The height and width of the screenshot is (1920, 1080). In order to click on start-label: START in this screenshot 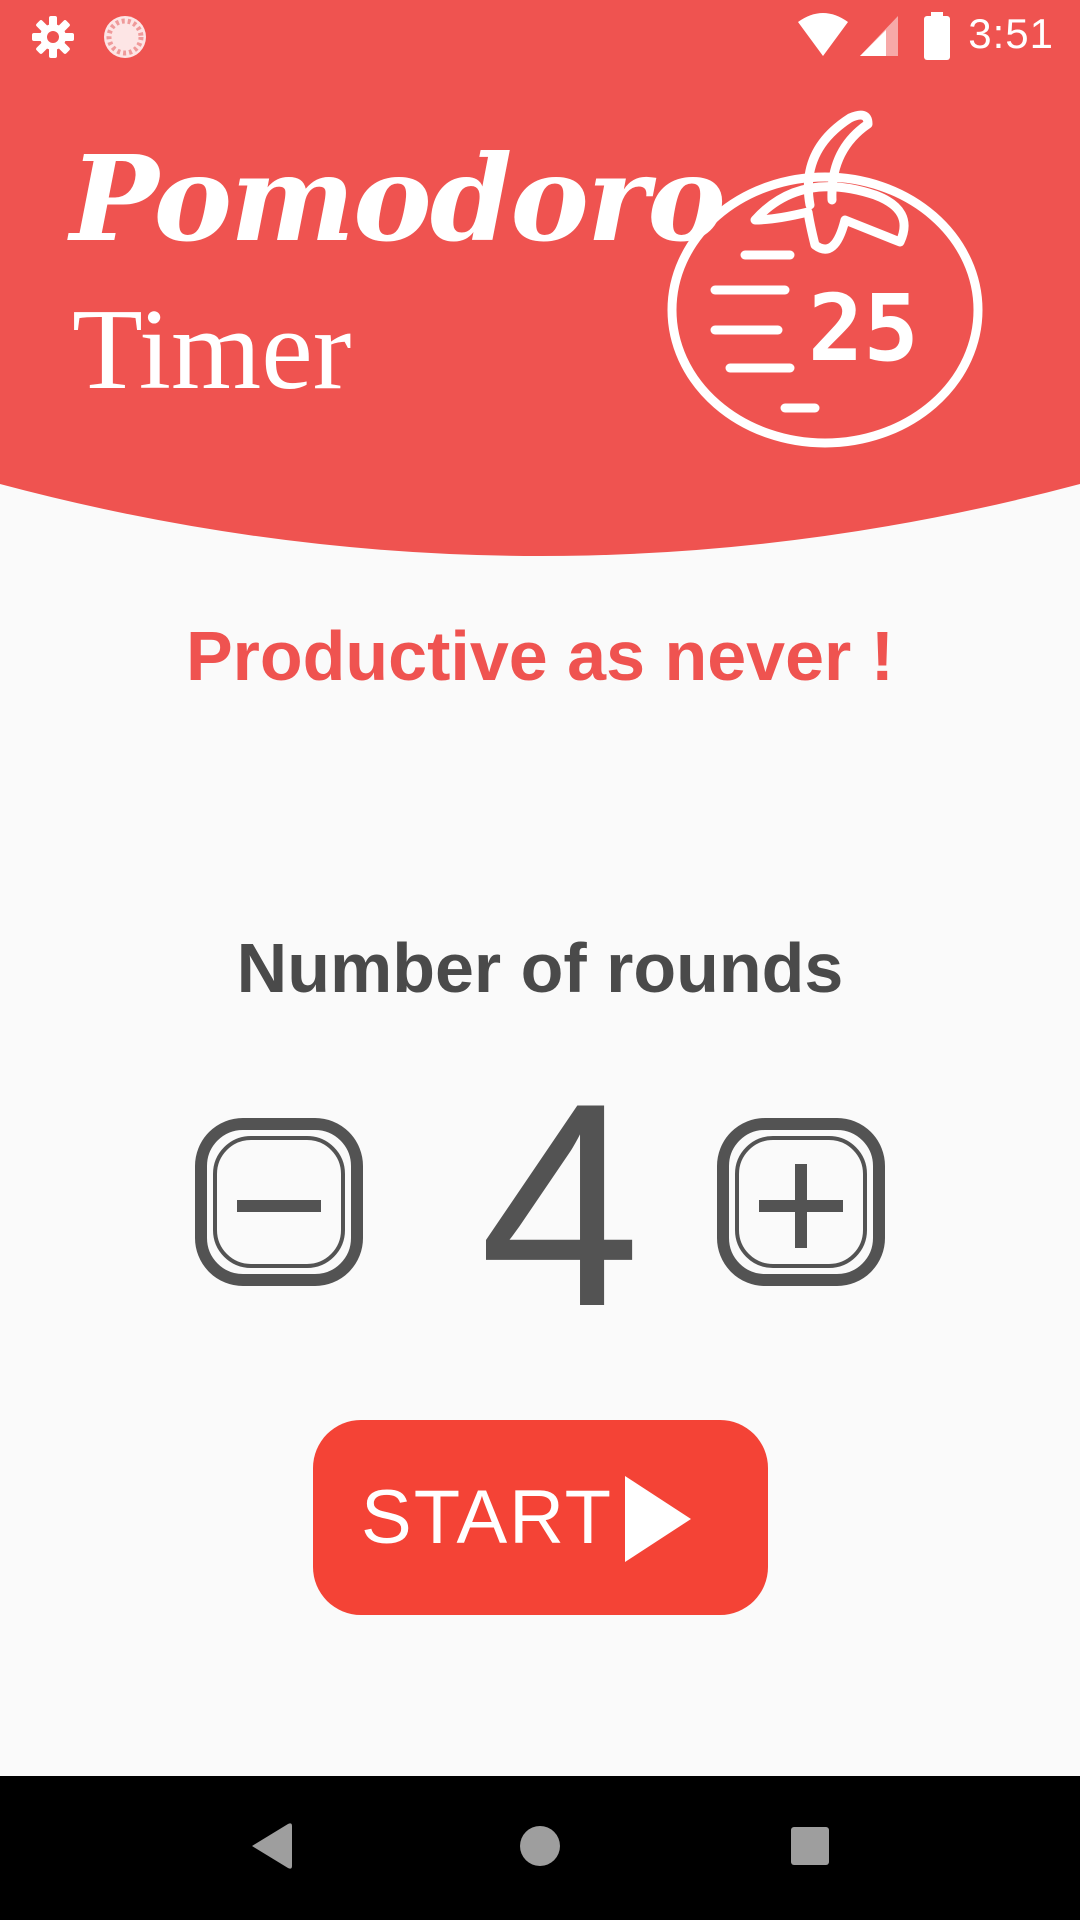, I will do `click(487, 1517)`.